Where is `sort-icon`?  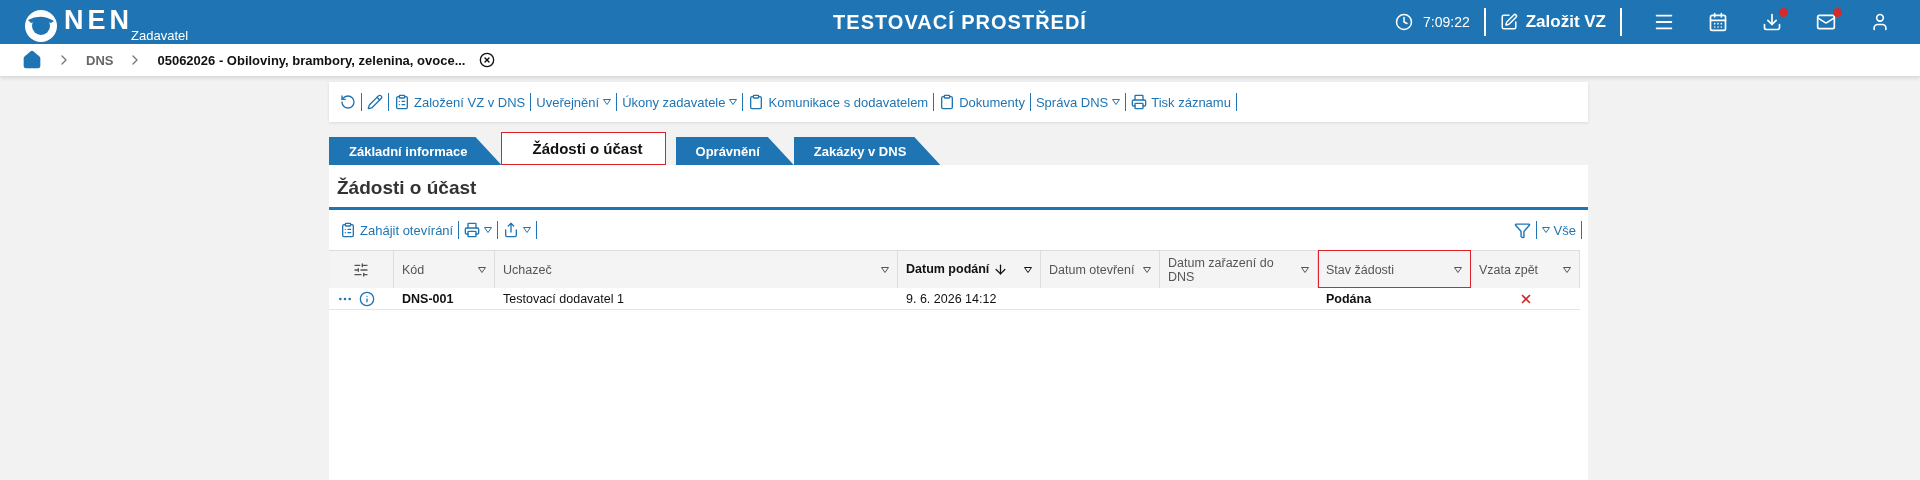 sort-icon is located at coordinates (1001, 270).